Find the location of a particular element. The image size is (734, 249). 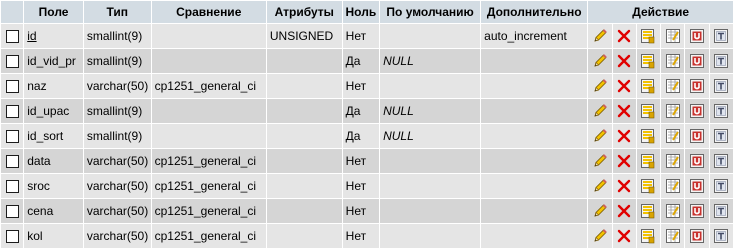

cell-null: Да is located at coordinates (361, 111).